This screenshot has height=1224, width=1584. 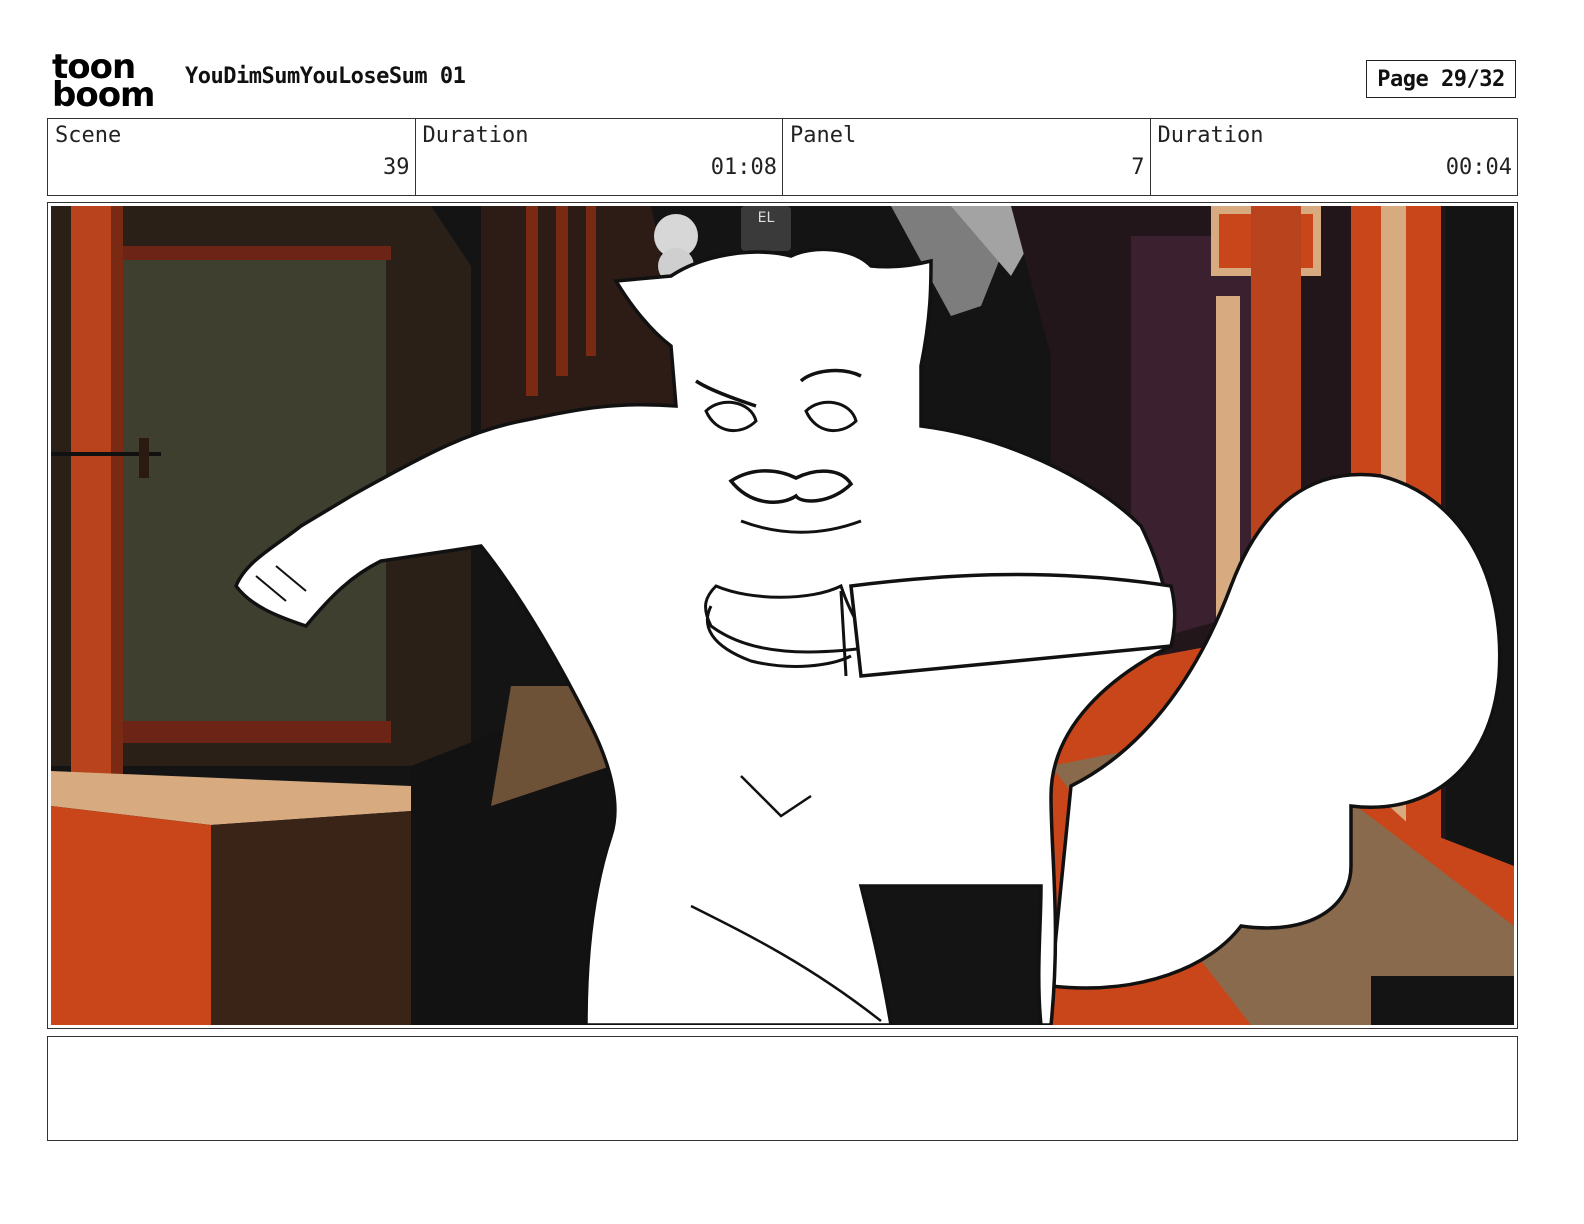 What do you see at coordinates (1334, 157) in the screenshot?
I see `panel-duration-cell: Duration 00:04` at bounding box center [1334, 157].